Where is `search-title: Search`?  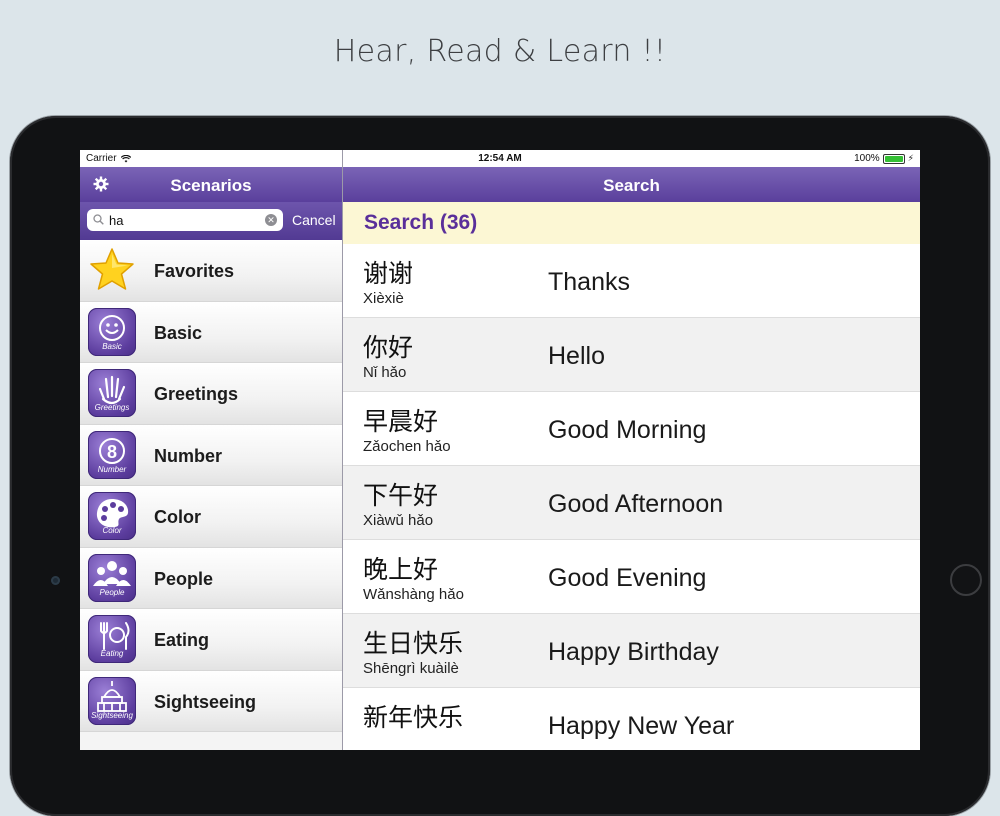
search-title: Search is located at coordinates (631, 185).